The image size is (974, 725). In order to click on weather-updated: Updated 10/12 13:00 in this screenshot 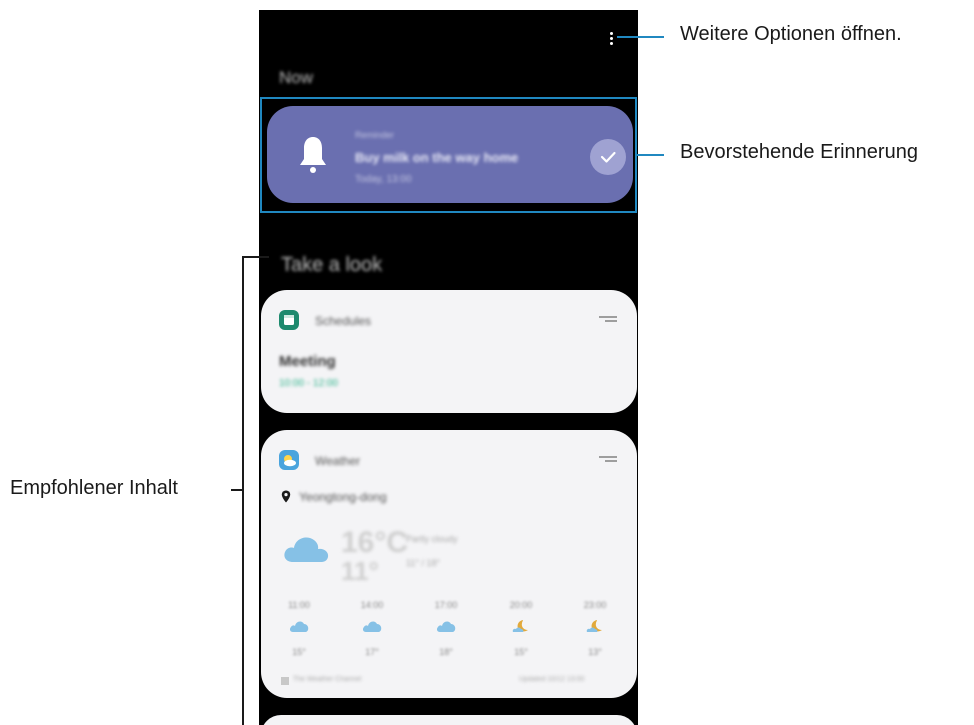, I will do `click(552, 679)`.